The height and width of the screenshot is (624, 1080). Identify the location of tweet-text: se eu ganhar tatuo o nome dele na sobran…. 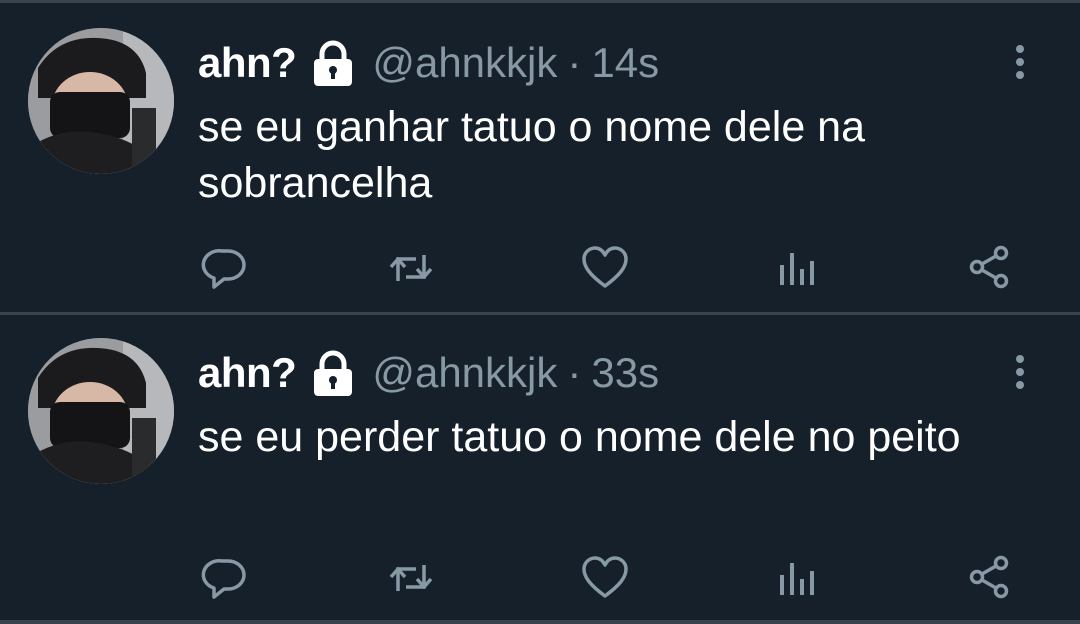
(532, 155).